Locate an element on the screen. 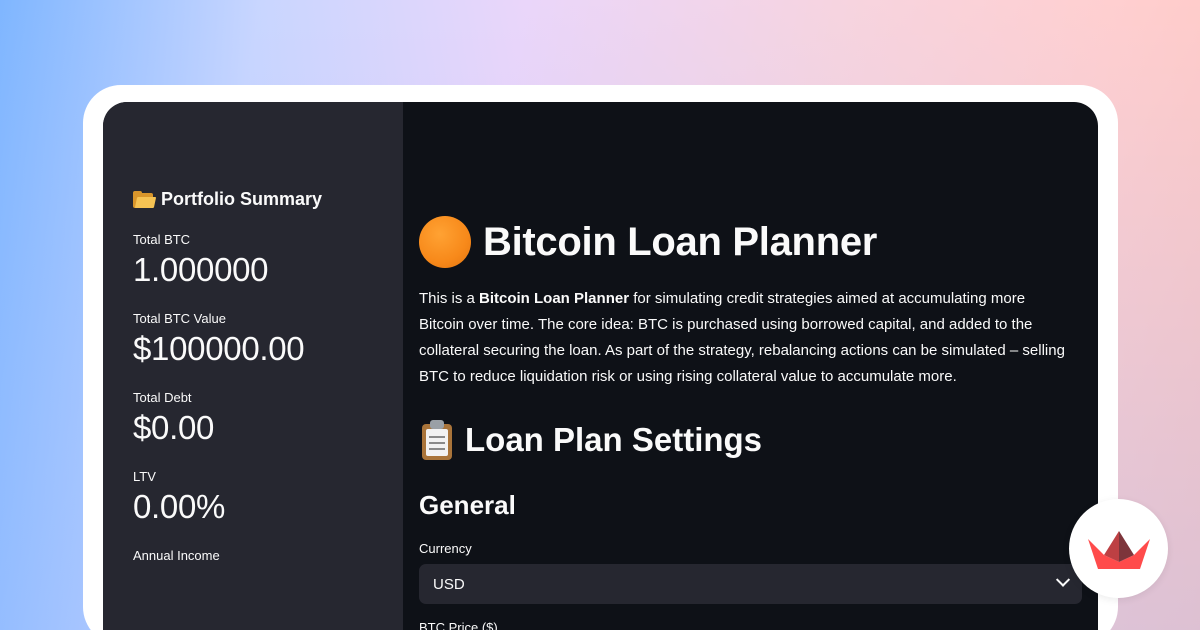 Image resolution: width=1200 pixels, height=630 pixels. section-title-text: Loan Plan Settings is located at coordinates (614, 439).